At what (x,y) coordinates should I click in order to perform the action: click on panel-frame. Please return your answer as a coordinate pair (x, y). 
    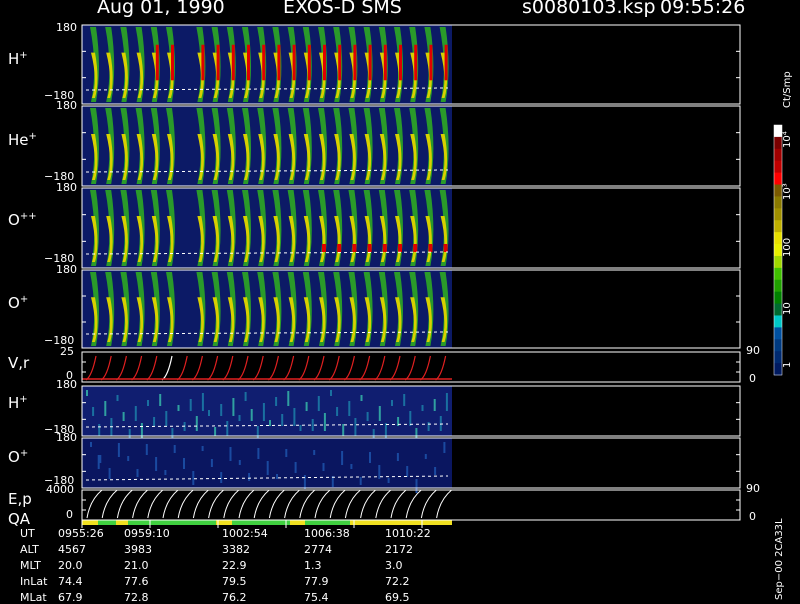
    Looking at the image, I should click on (411, 505).